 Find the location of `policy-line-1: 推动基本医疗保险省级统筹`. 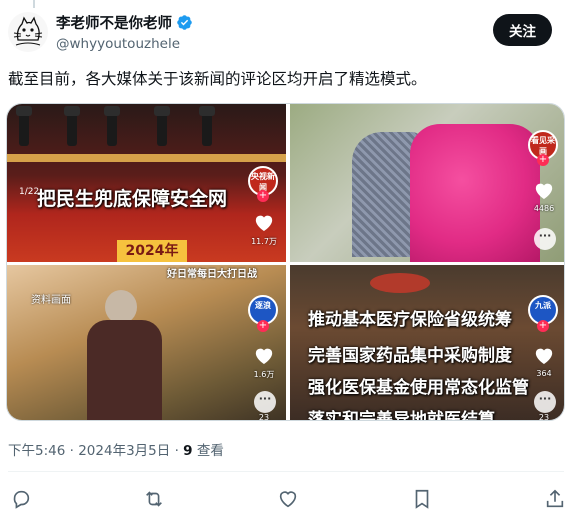

policy-line-1: 推动基本医疗保险省级统筹 is located at coordinates (410, 320).